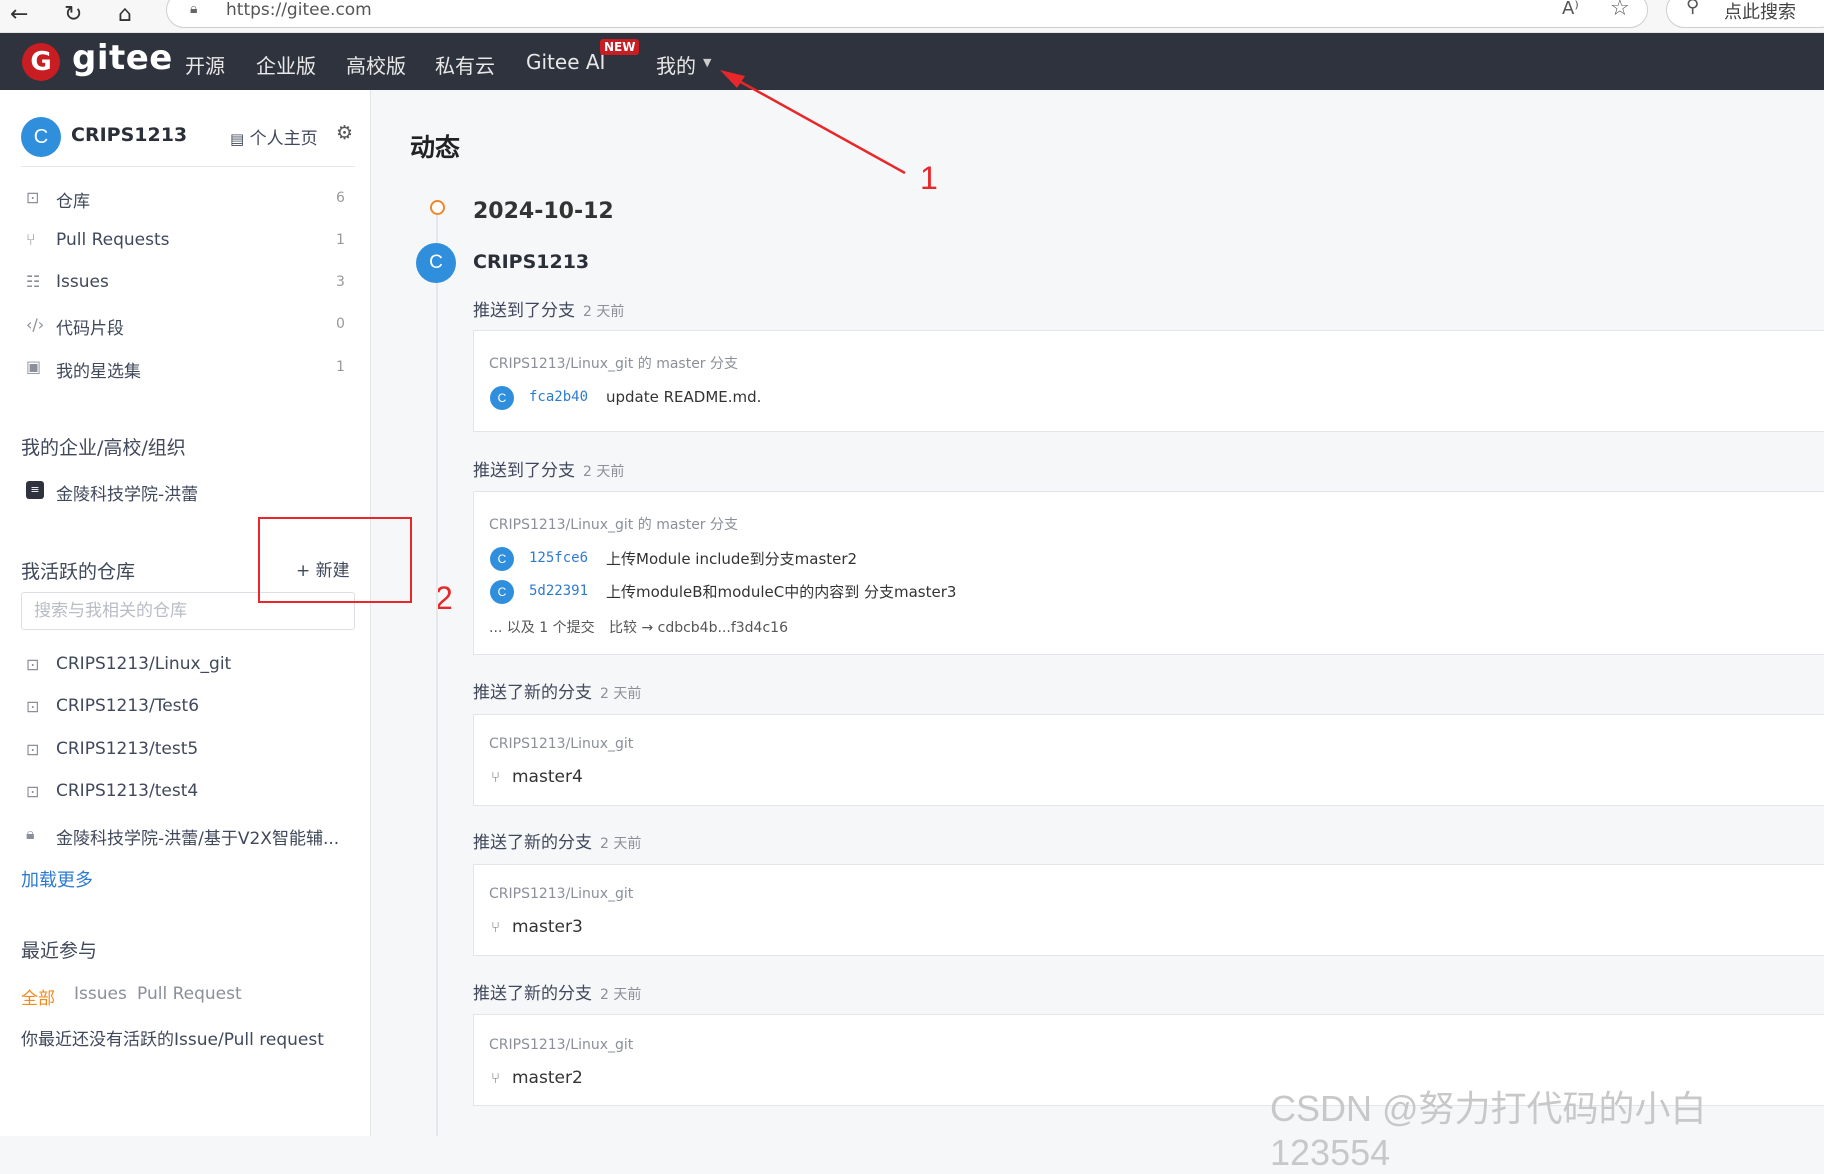 The image size is (1824, 1174). I want to click on no-activity-text: 你最近还没有活跃的Issue/Pull request, so click(172, 1040).